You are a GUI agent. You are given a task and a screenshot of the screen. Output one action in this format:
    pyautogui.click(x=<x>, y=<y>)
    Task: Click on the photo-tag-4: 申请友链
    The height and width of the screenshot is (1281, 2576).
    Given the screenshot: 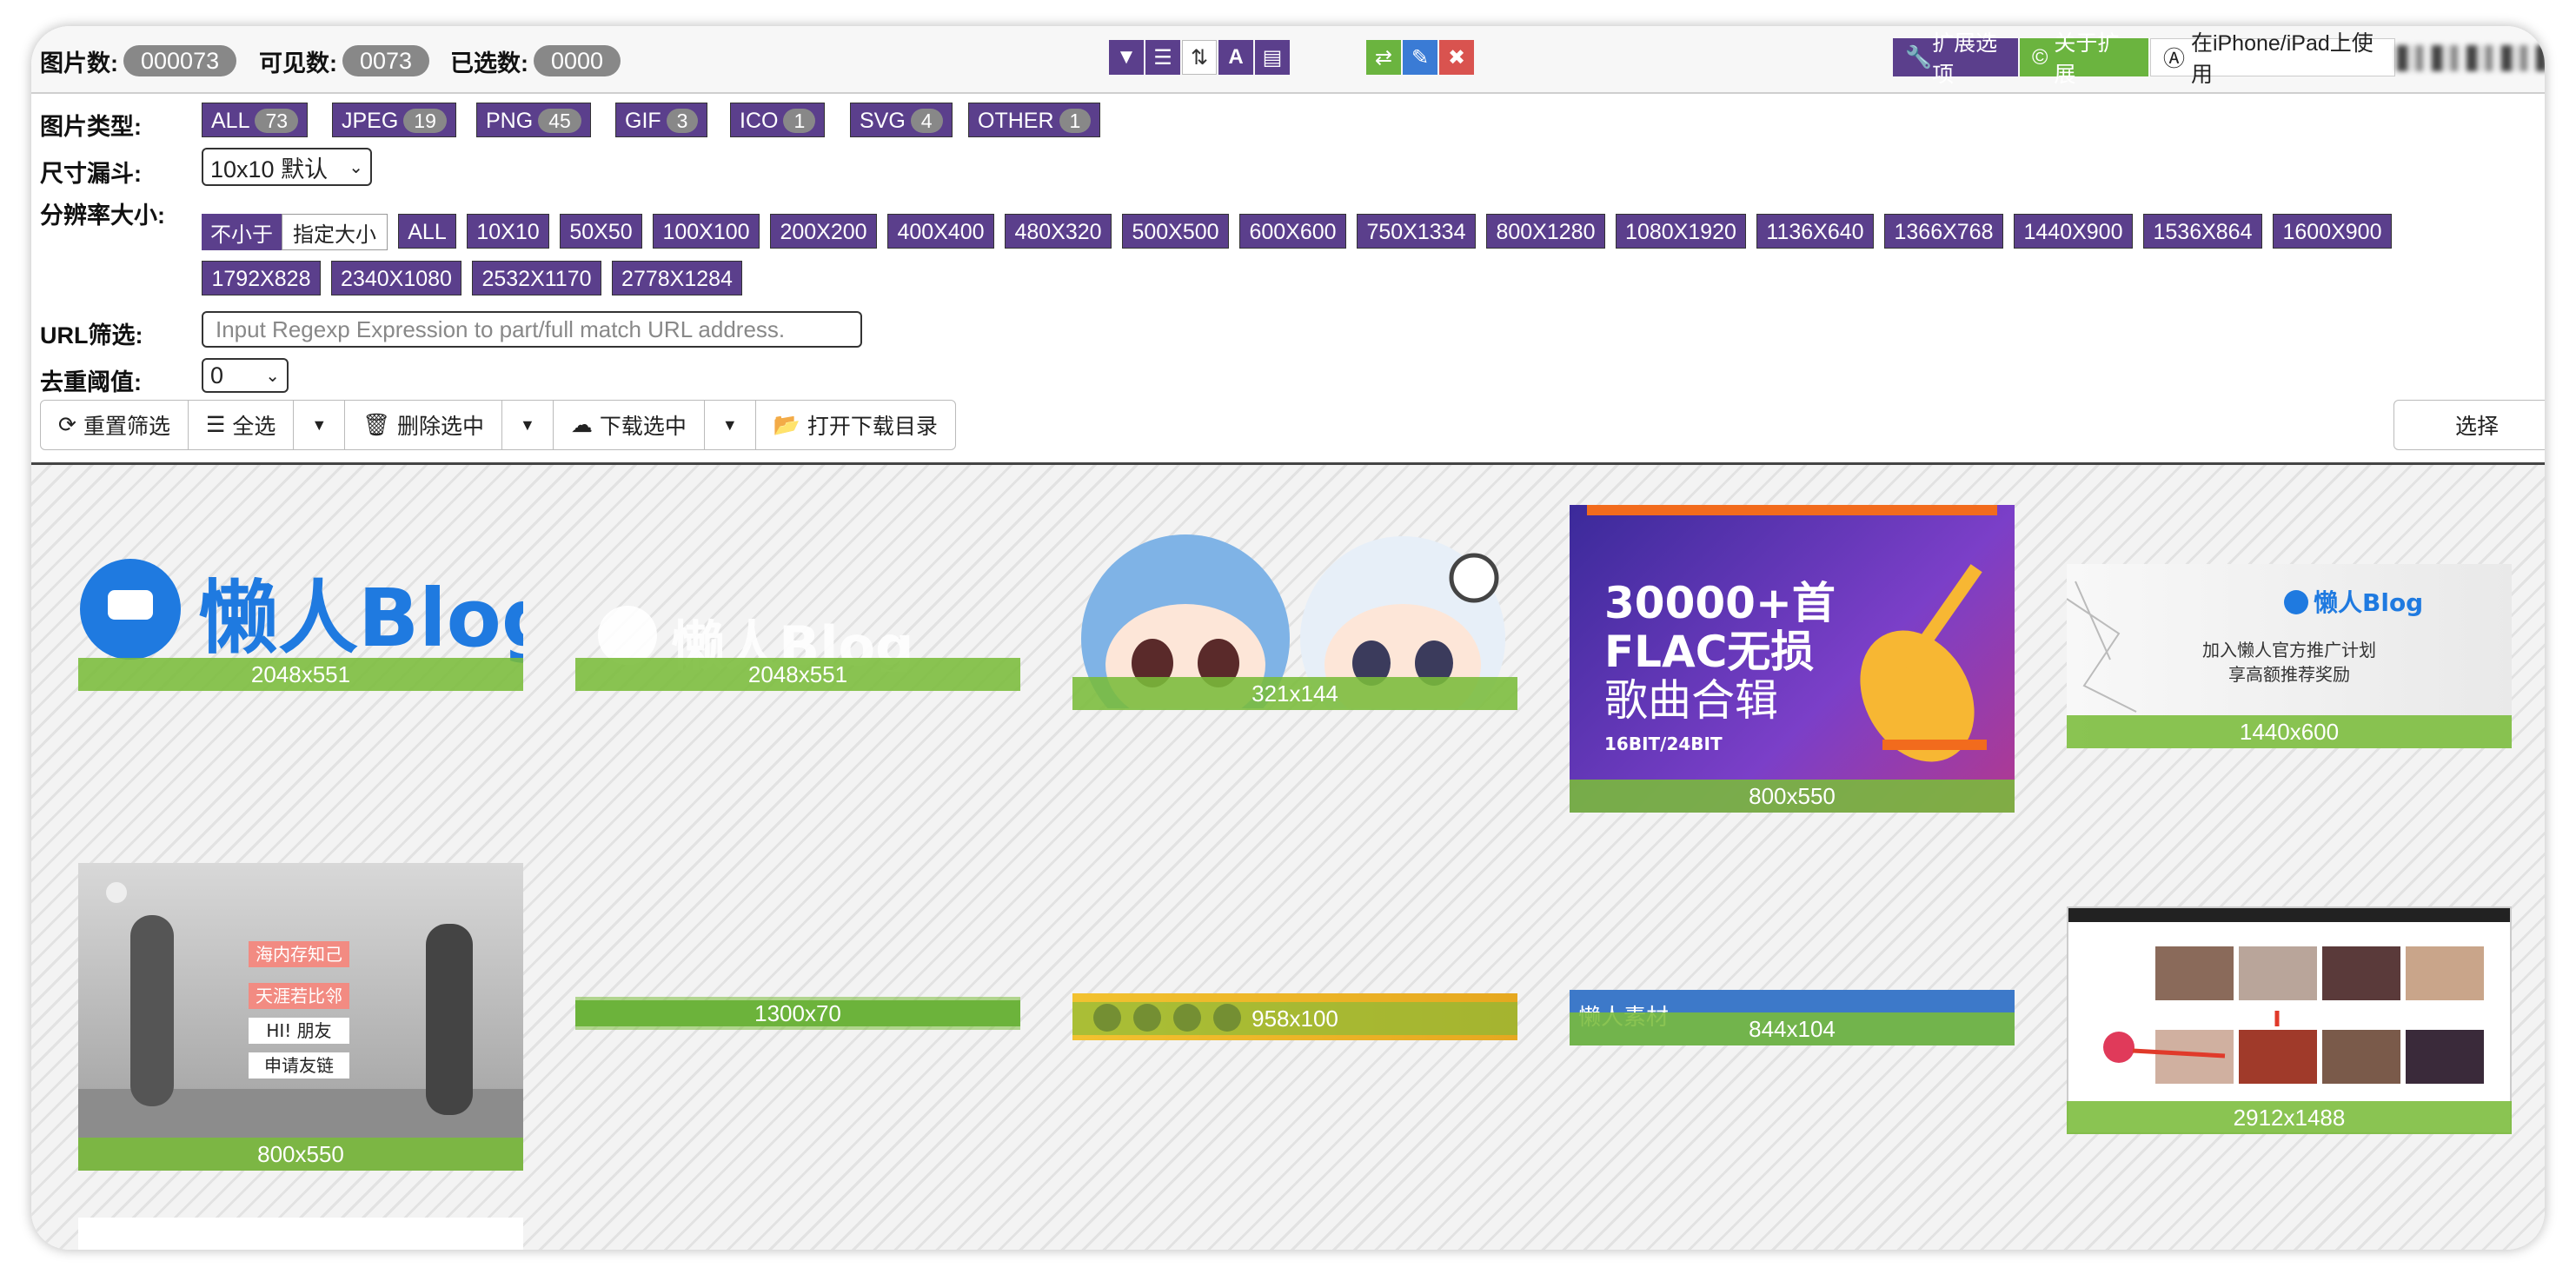 What is the action you would take?
    pyautogui.click(x=299, y=1065)
    